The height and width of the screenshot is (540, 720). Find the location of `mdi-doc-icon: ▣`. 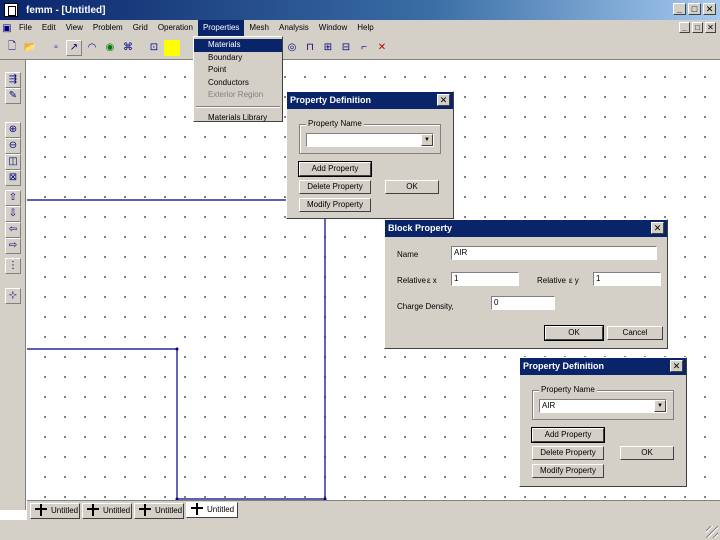

mdi-doc-icon: ▣ is located at coordinates (7, 28).